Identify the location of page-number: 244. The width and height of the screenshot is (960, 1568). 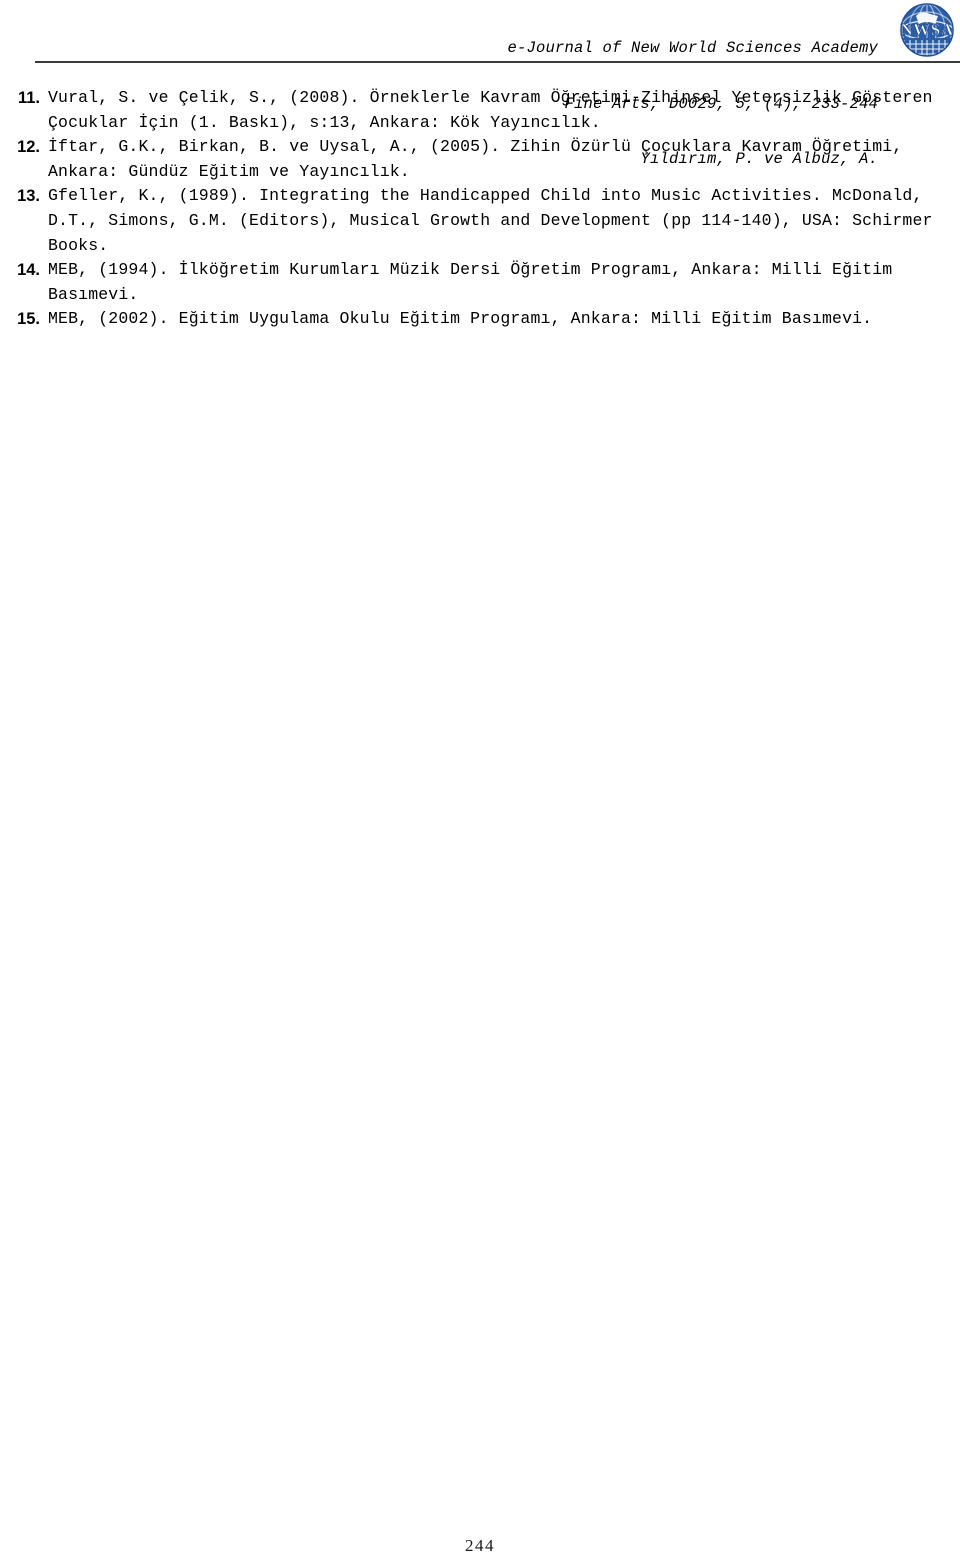
(480, 1545).